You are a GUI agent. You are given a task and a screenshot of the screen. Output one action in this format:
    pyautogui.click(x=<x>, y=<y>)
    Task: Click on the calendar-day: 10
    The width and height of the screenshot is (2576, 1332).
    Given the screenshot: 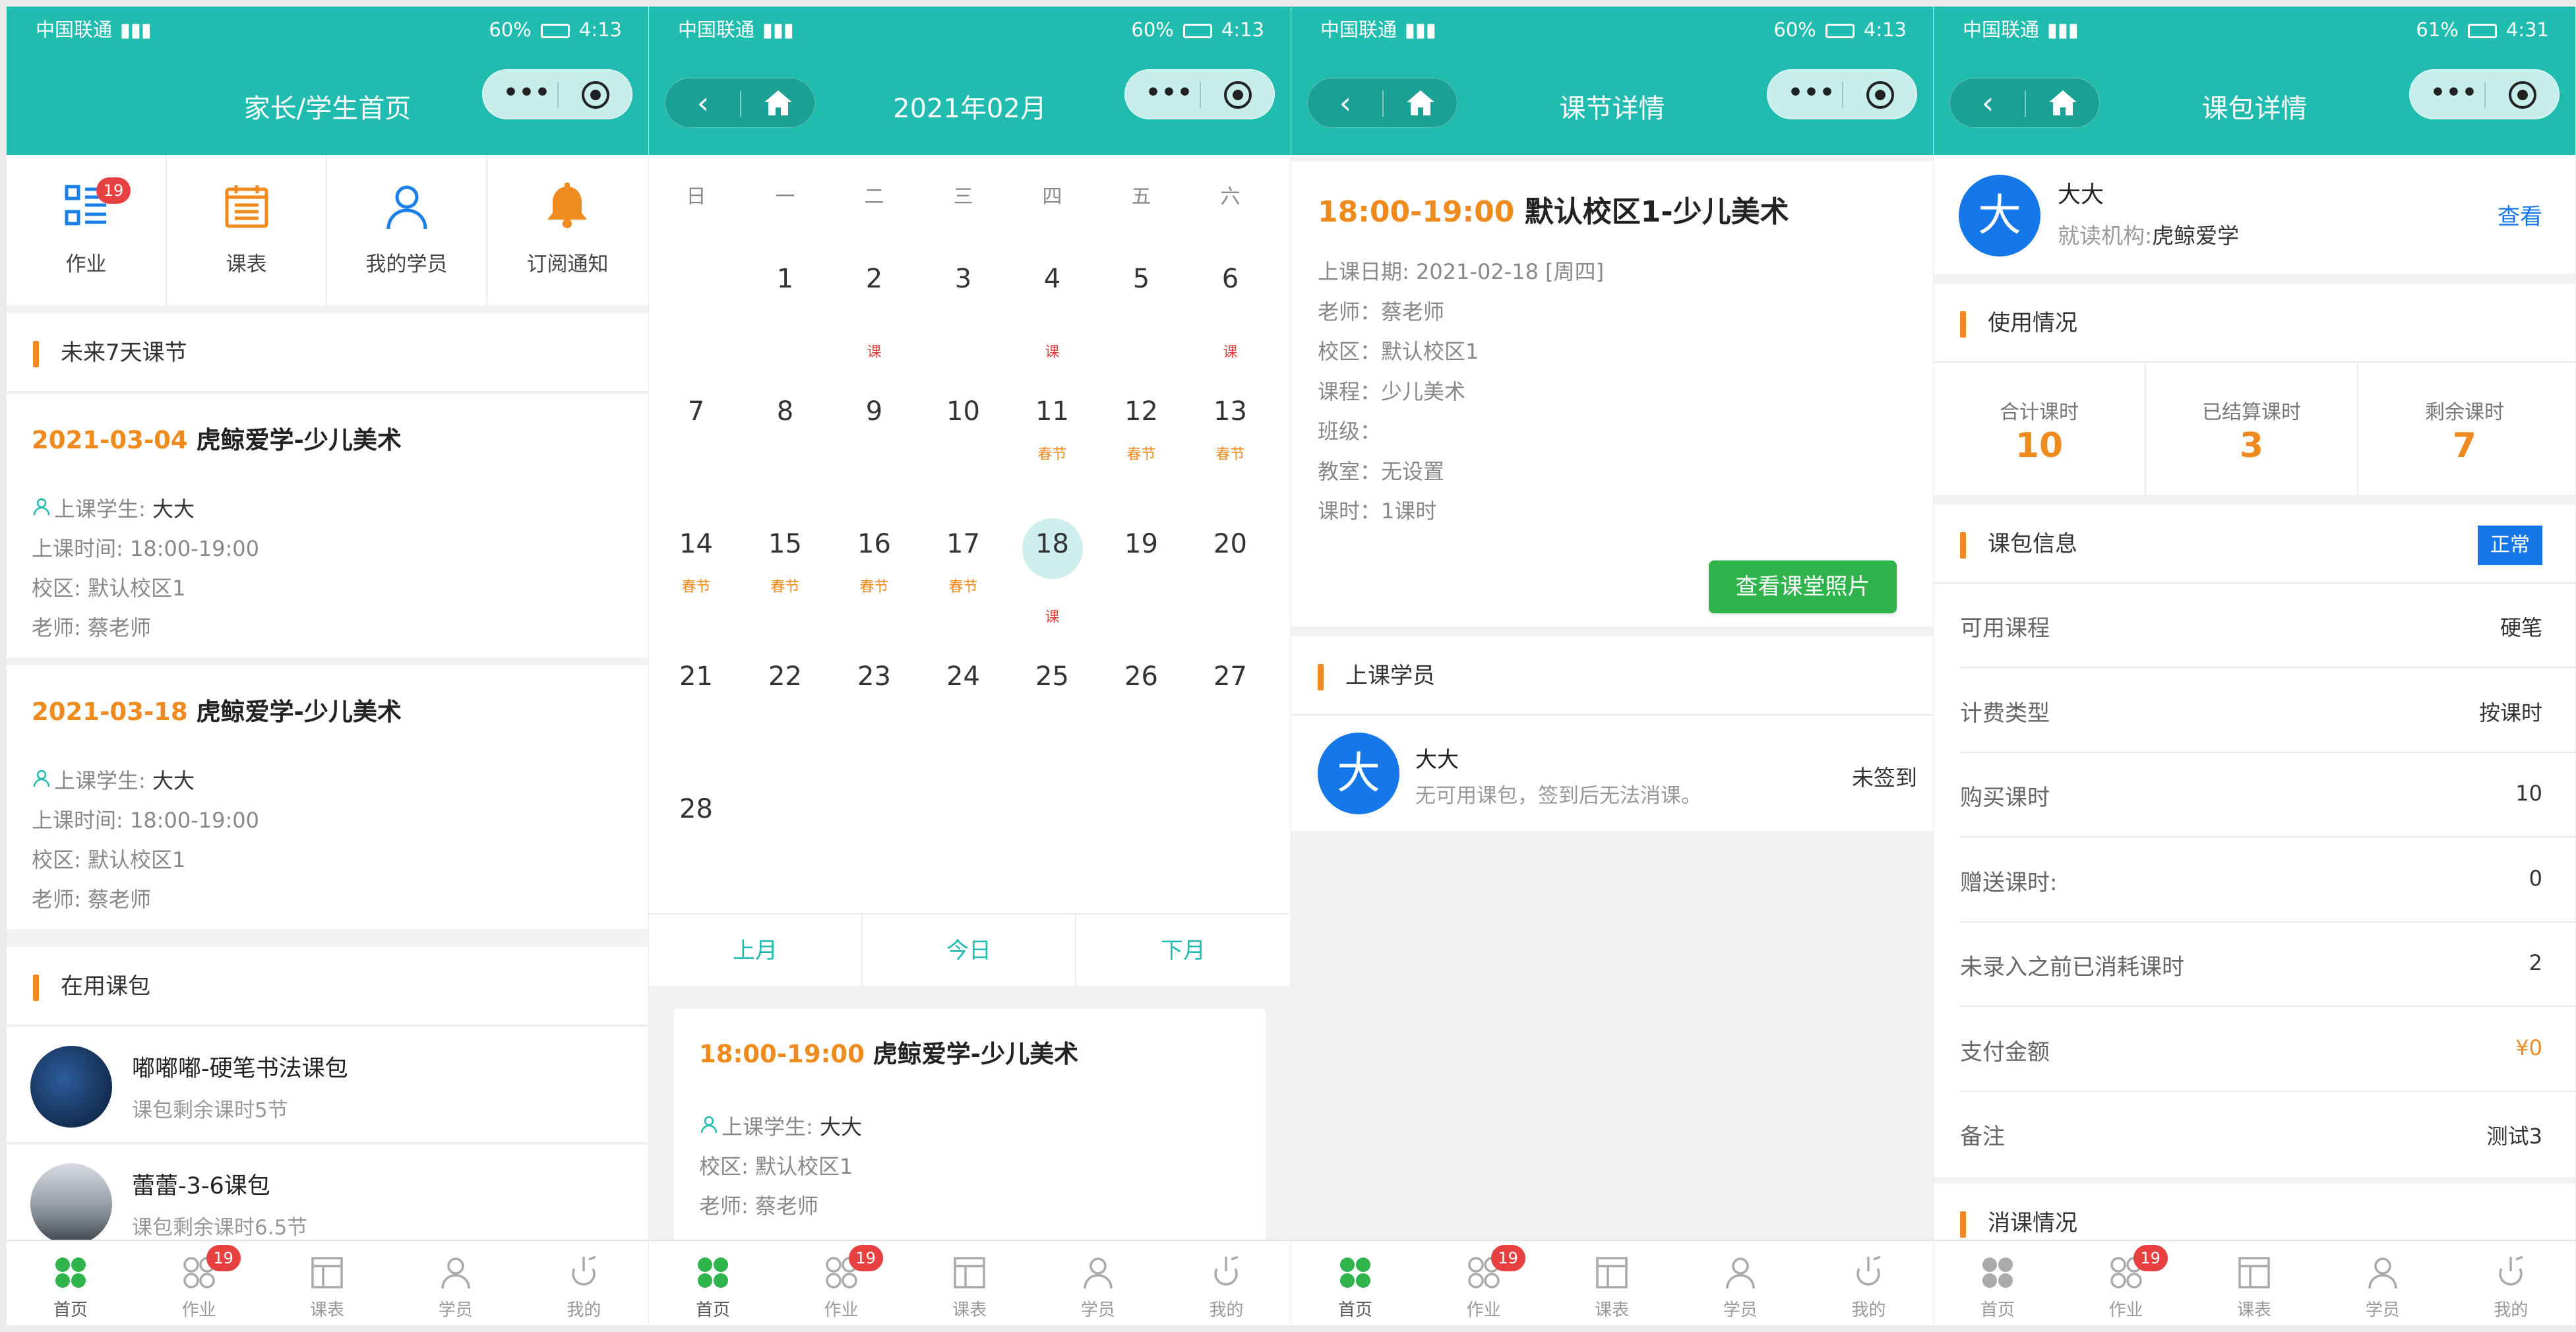 What is the action you would take?
    pyautogui.click(x=963, y=439)
    